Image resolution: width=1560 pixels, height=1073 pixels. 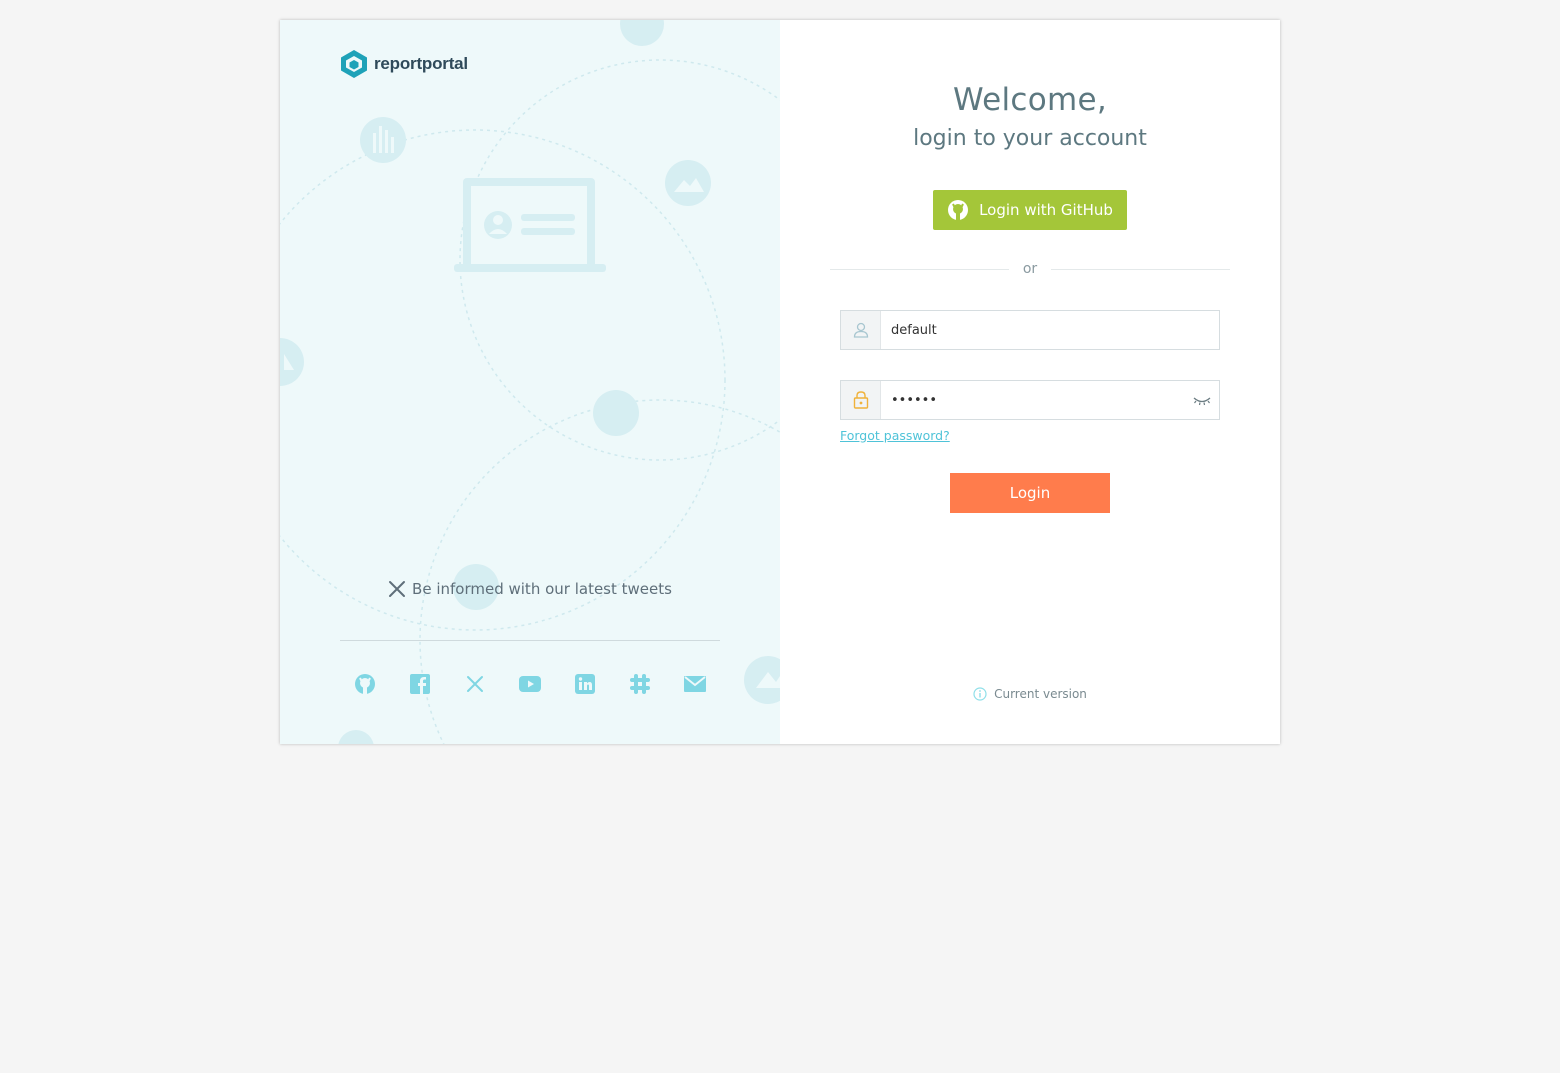 I want to click on tweets-text: Be informed with our latest tweets, so click(x=542, y=589).